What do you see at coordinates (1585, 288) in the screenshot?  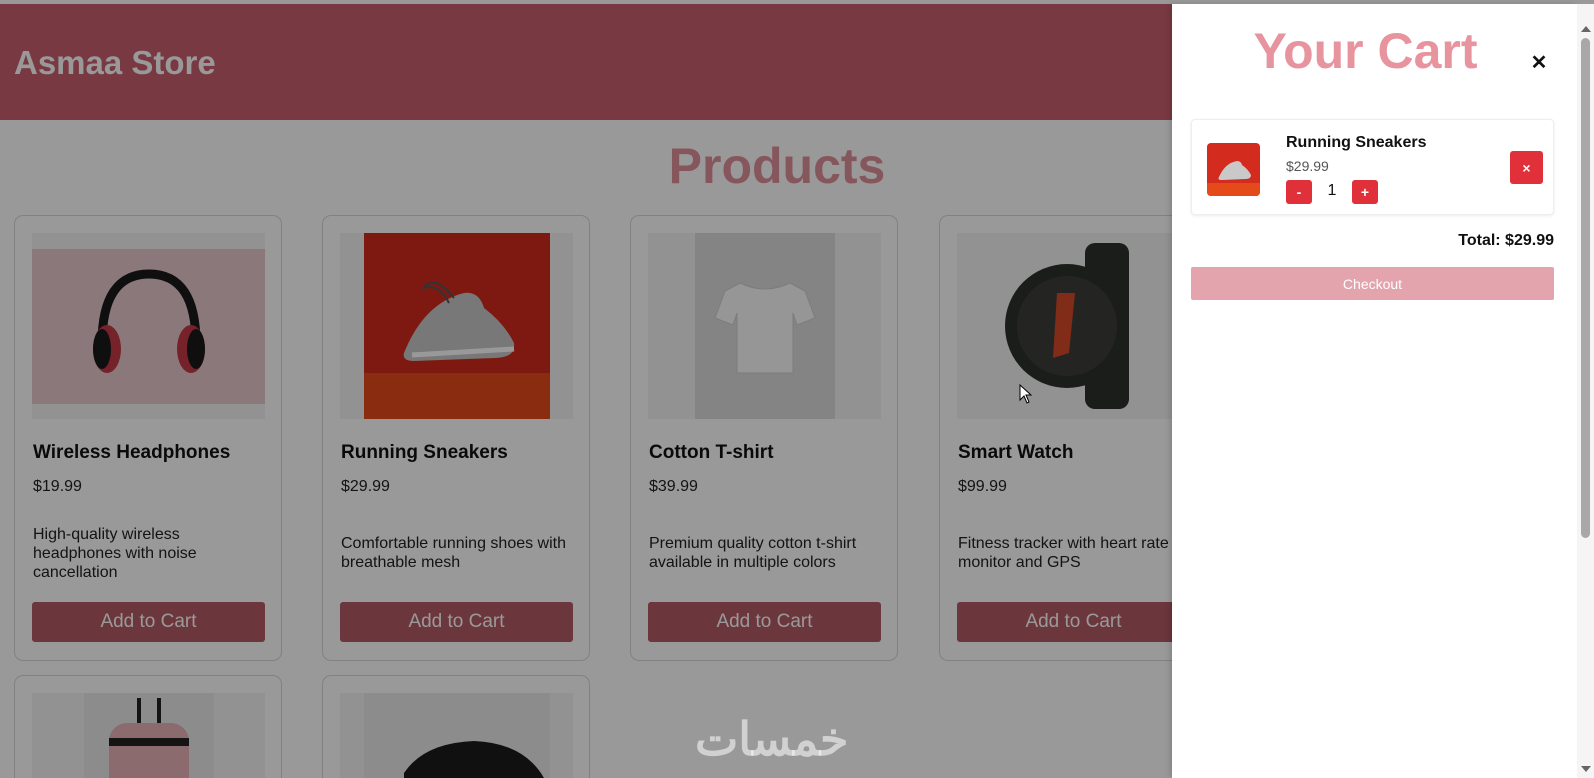 I see `scrollbar-thumb` at bounding box center [1585, 288].